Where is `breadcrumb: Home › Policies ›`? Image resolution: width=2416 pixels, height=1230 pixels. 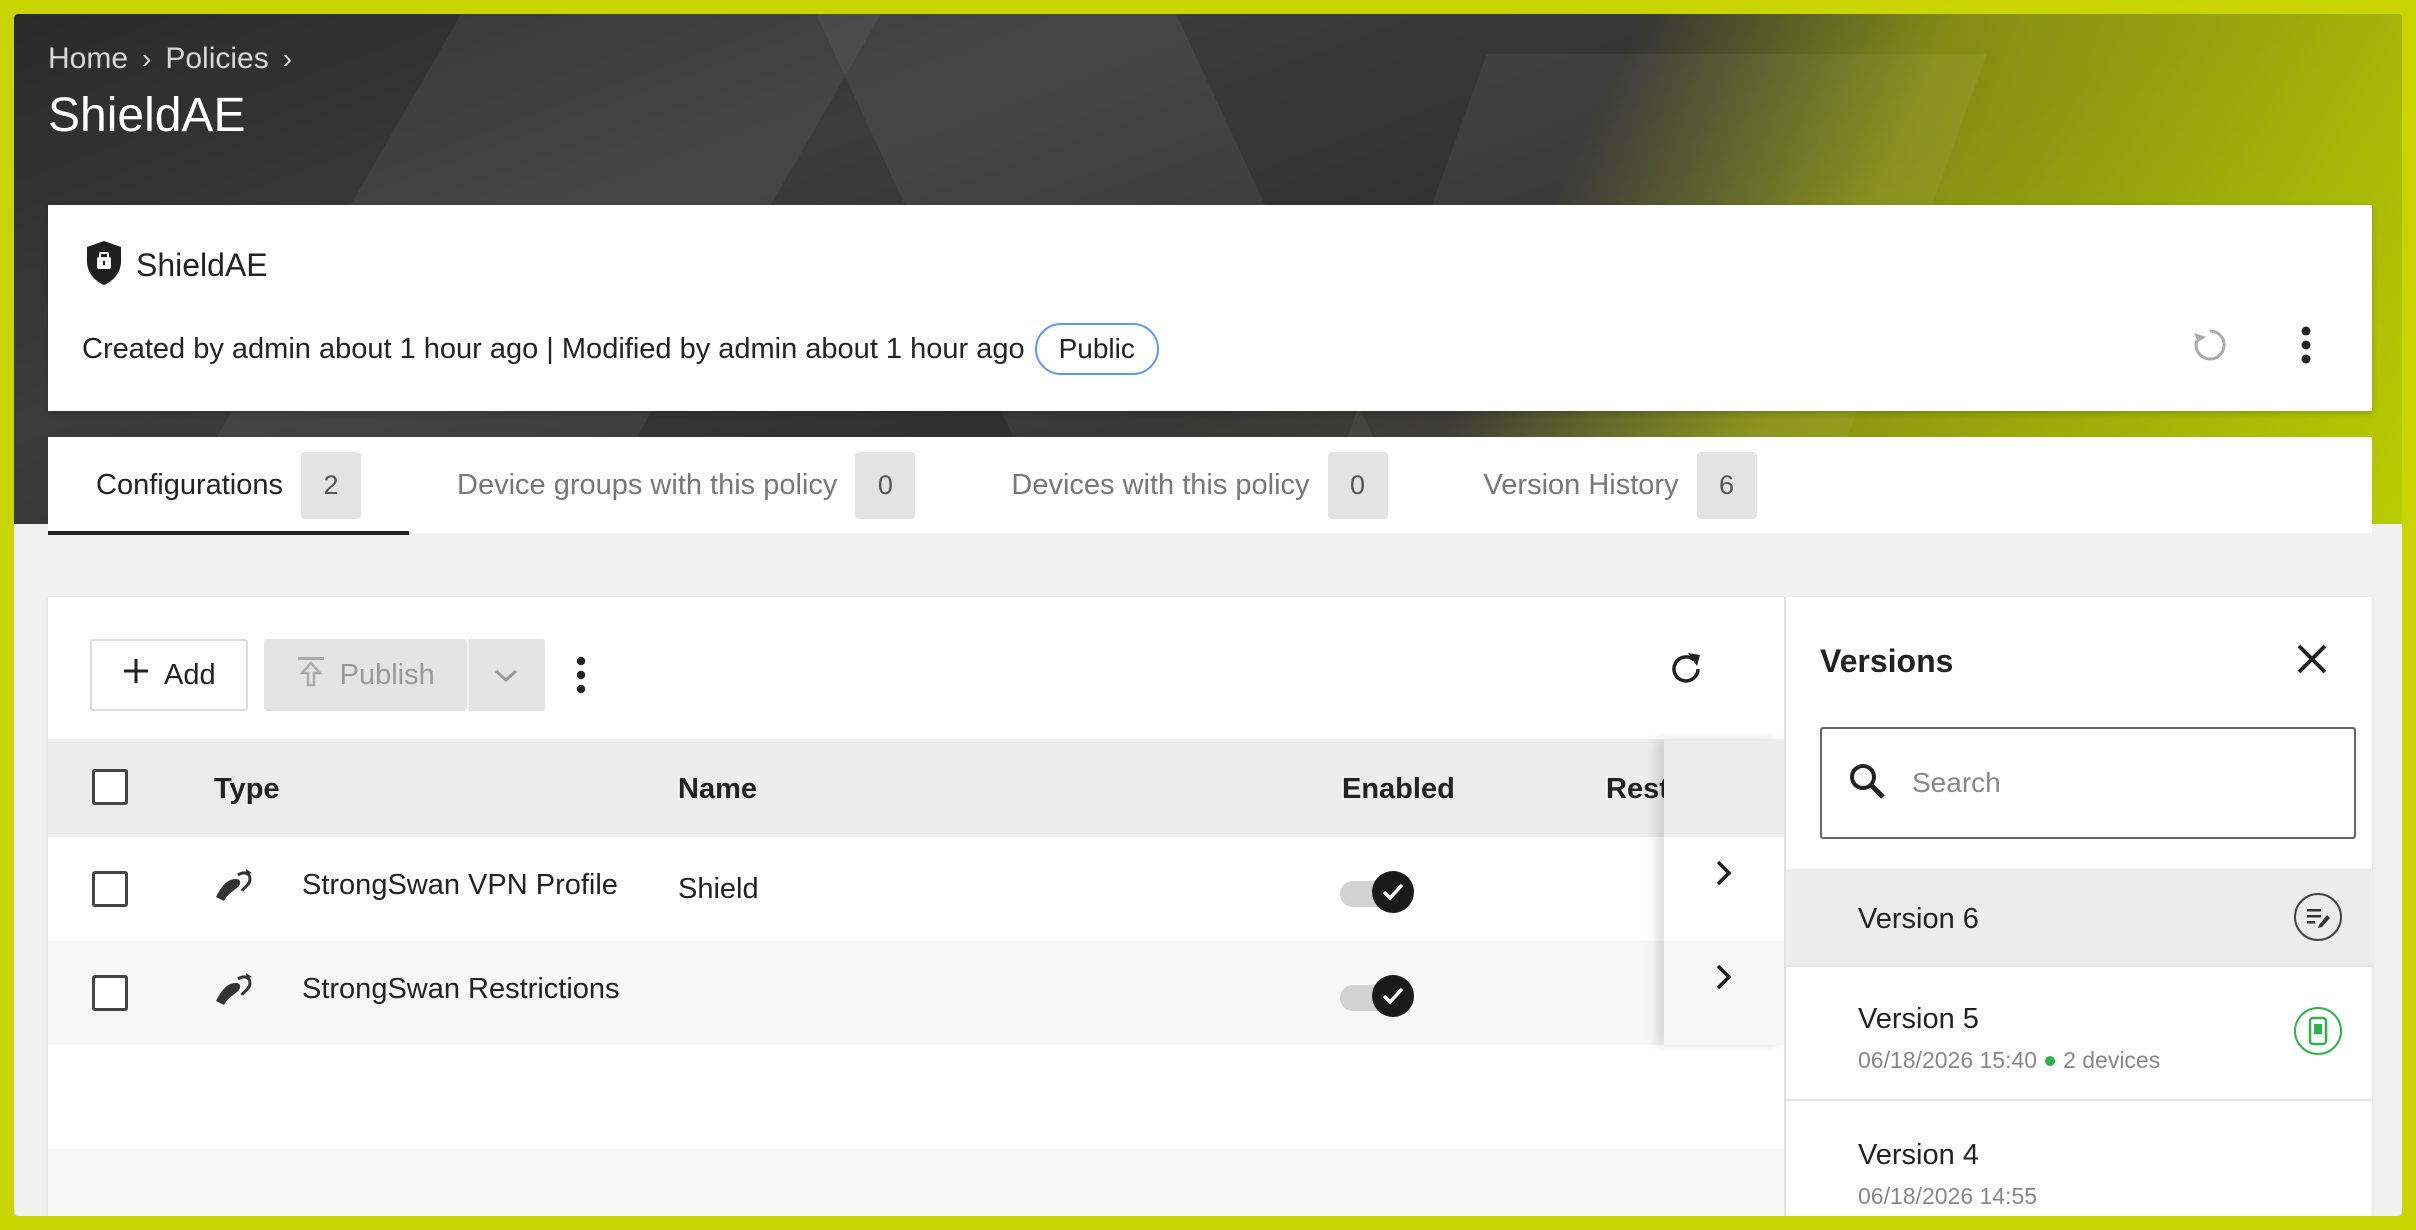 breadcrumb: Home › Policies › is located at coordinates (170, 59).